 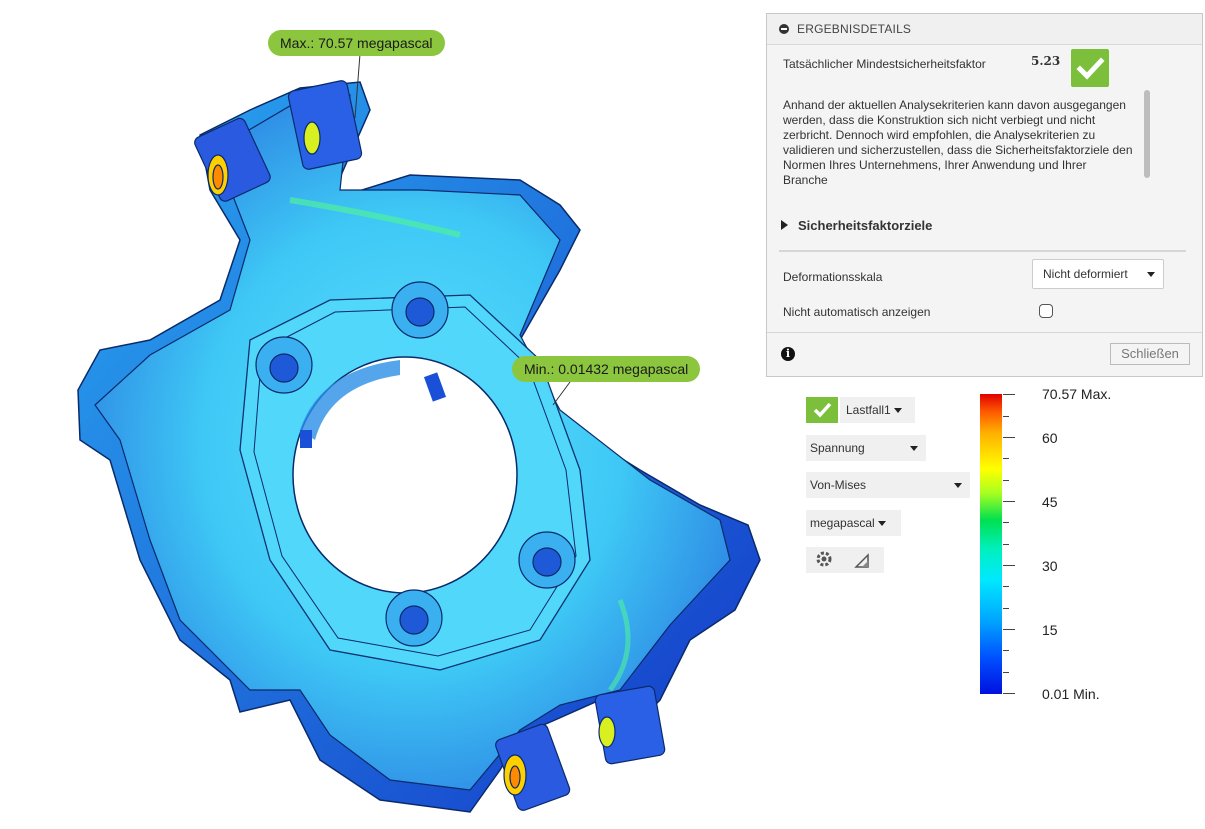 What do you see at coordinates (1150, 354) in the screenshot?
I see `close-button: Schließen` at bounding box center [1150, 354].